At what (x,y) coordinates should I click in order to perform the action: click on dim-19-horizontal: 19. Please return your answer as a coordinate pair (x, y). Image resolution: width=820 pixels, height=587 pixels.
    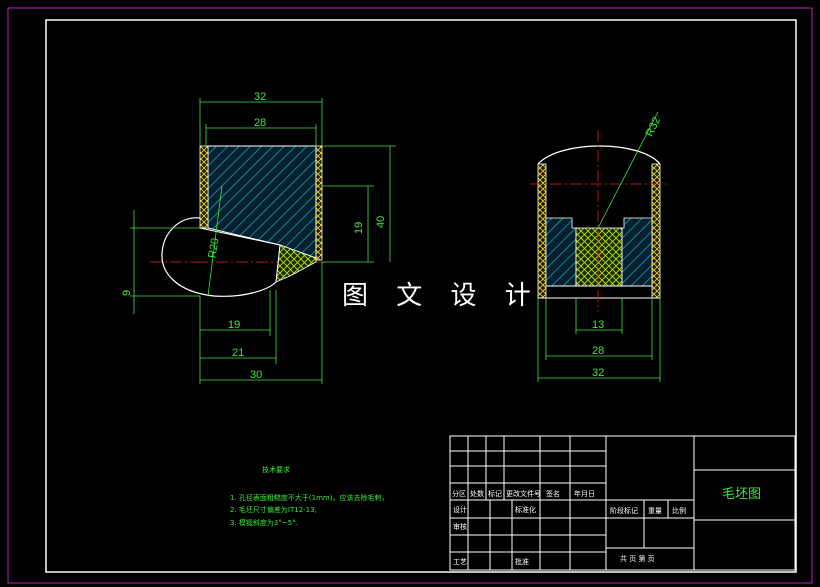
    Looking at the image, I should click on (234, 325).